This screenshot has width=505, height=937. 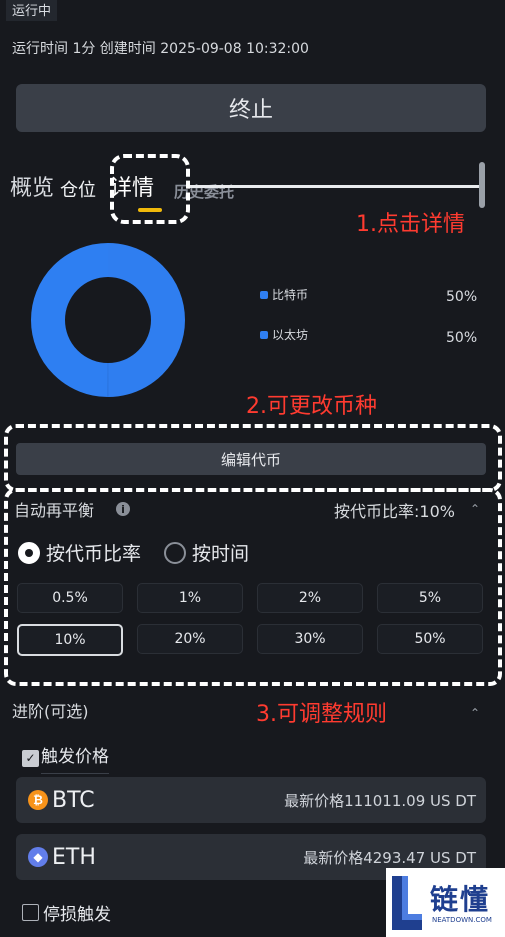 What do you see at coordinates (460, 899) in the screenshot?
I see `logo-text-cn: 链懂` at bounding box center [460, 899].